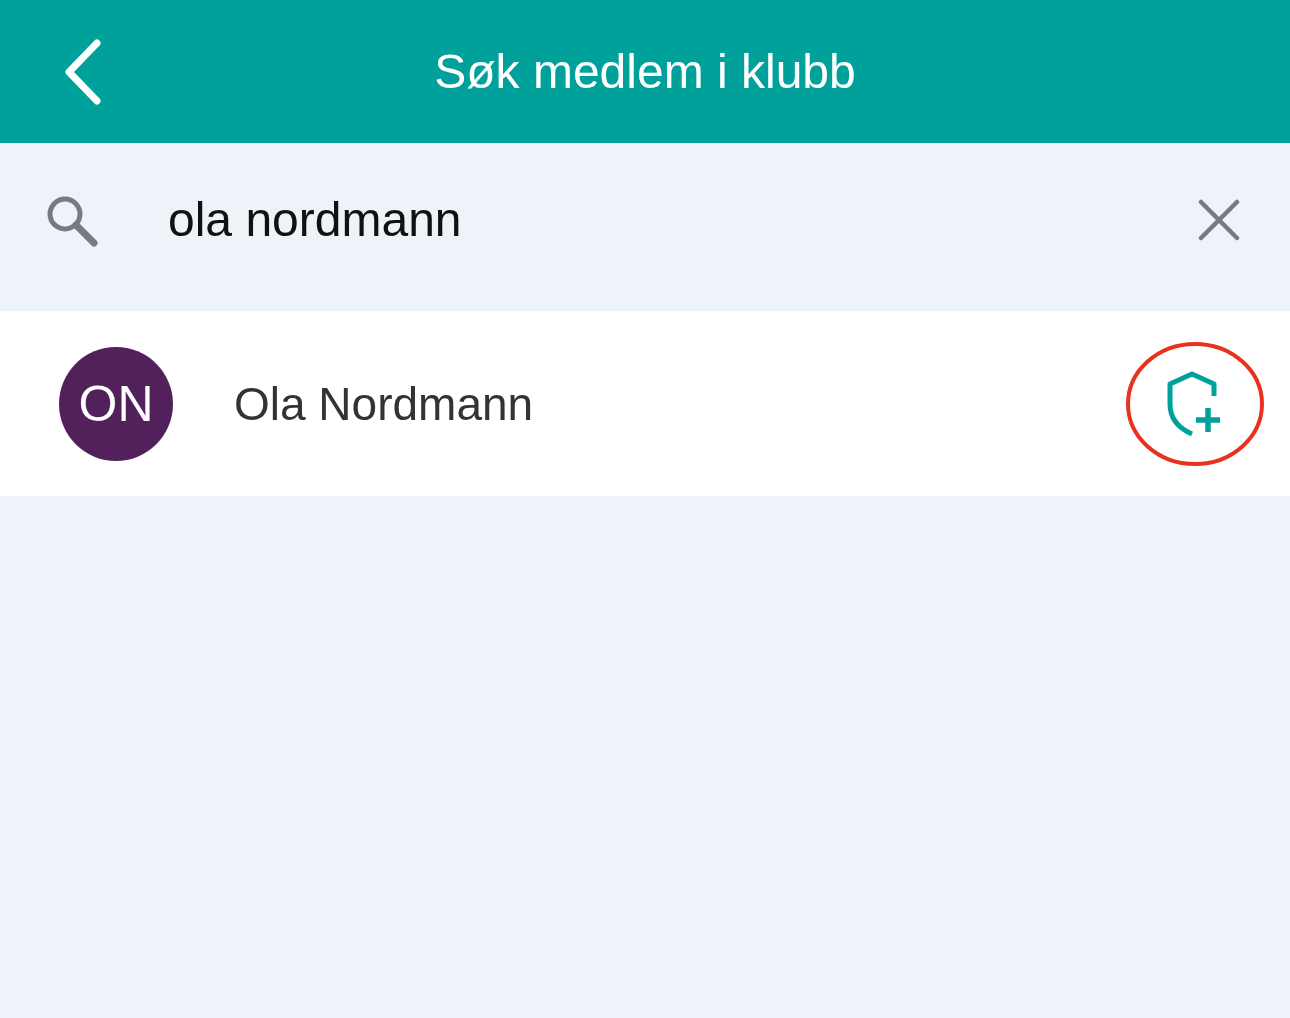 The image size is (1290, 1018). Describe the element at coordinates (384, 403) in the screenshot. I see `member-name: Ola Nordmann` at that location.